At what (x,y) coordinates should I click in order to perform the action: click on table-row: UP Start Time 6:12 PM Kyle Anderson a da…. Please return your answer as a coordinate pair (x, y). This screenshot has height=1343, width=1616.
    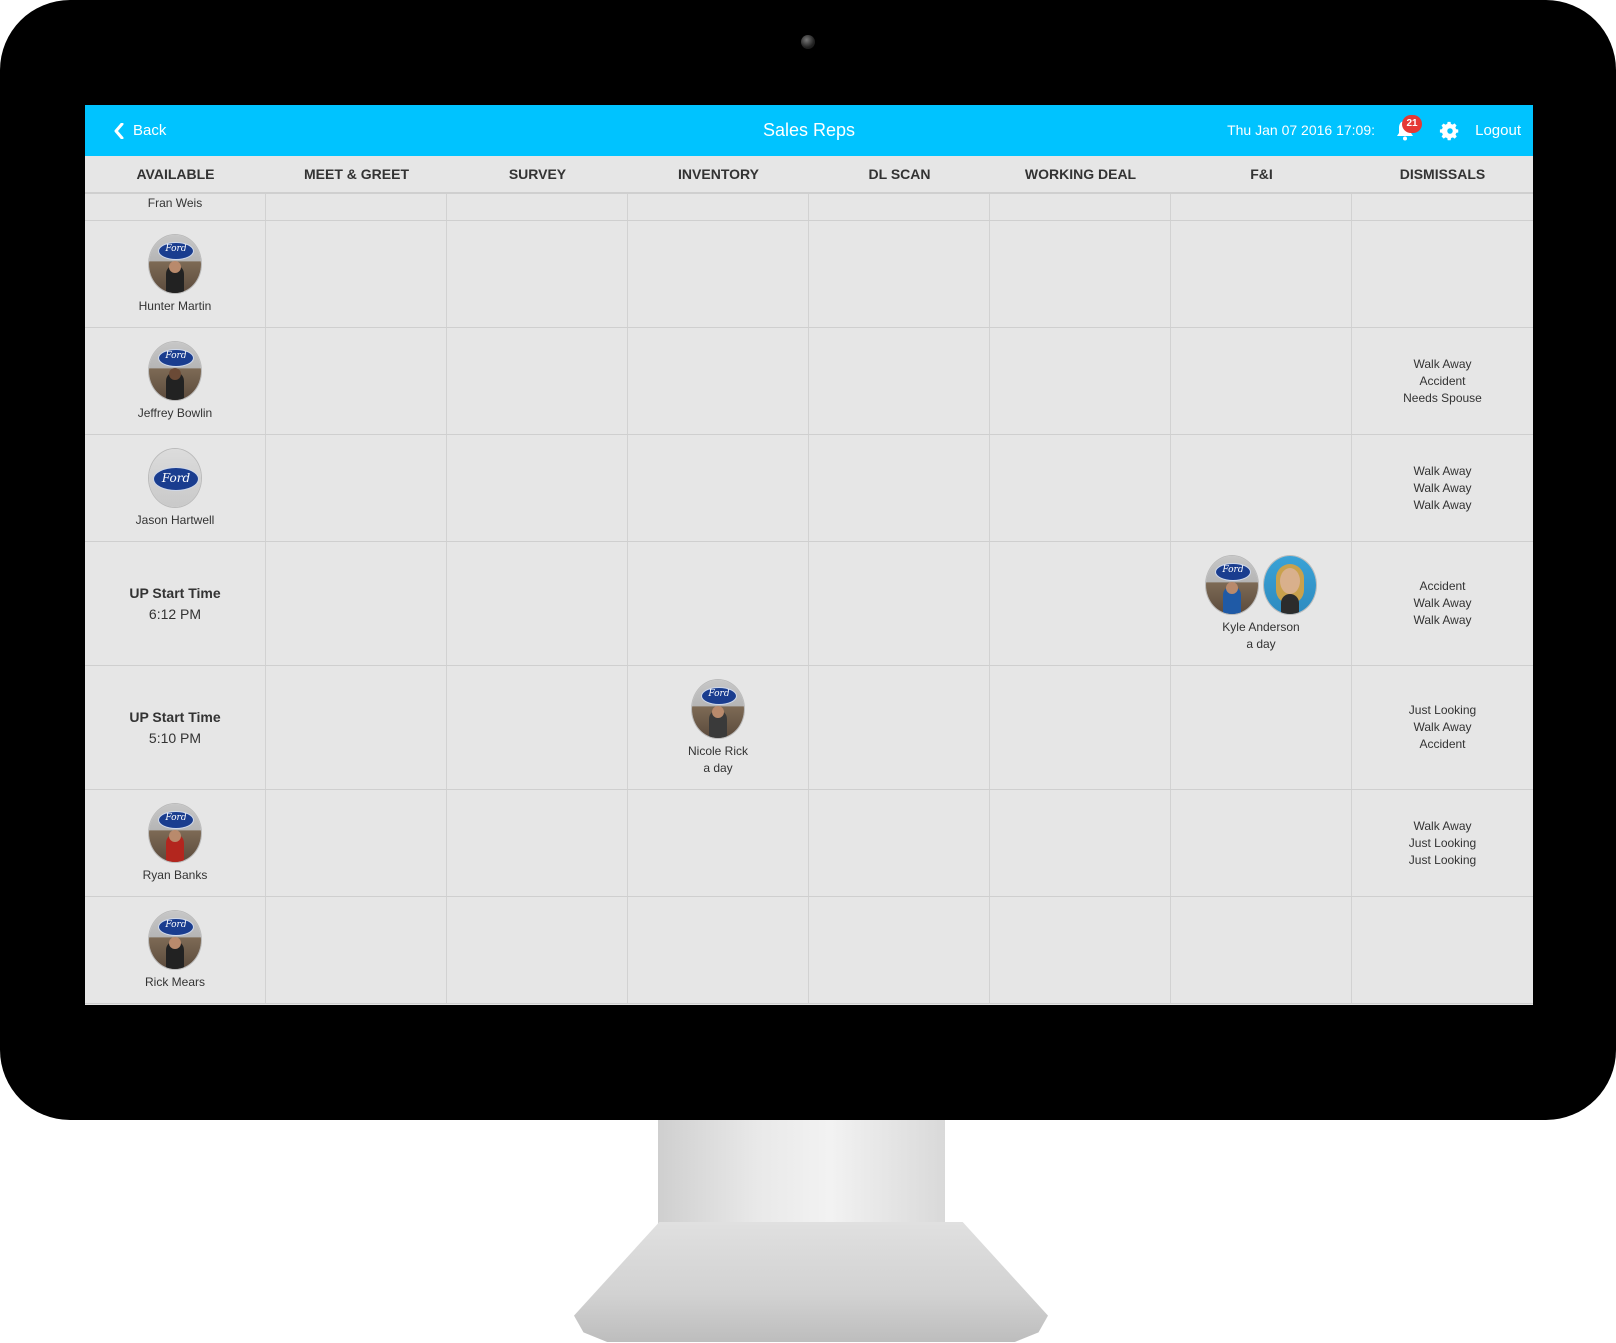
    Looking at the image, I should click on (809, 604).